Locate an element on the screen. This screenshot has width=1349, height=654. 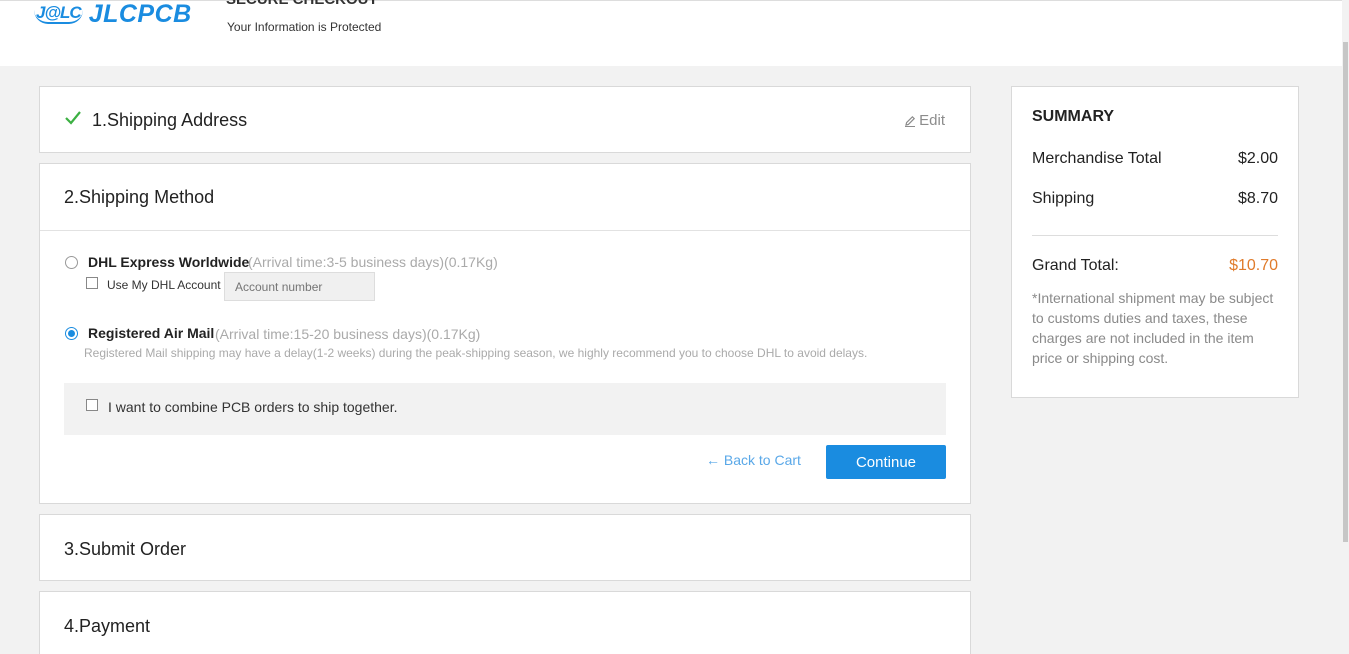
dhl-option-info: (Arrival time:3-5 business days)(0.17Kg) is located at coordinates (373, 262).